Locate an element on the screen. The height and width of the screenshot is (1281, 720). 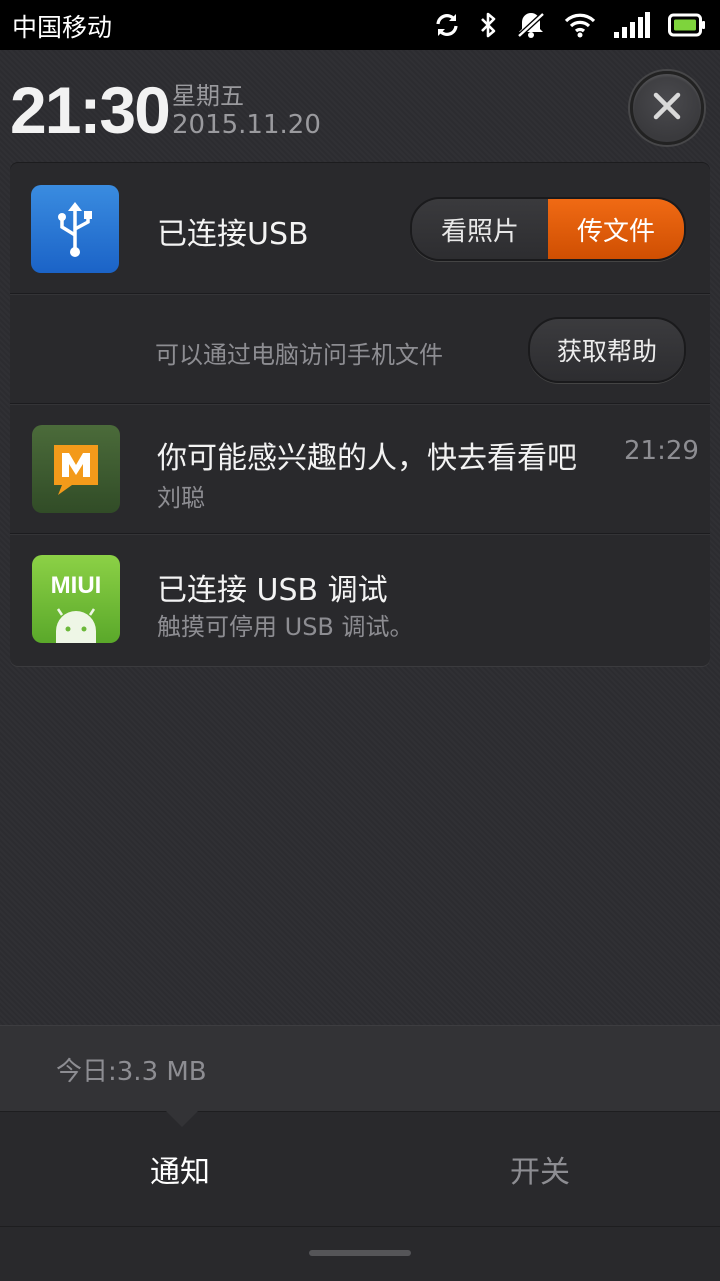
notification-subtitle: 刘聪 is located at coordinates (181, 498).